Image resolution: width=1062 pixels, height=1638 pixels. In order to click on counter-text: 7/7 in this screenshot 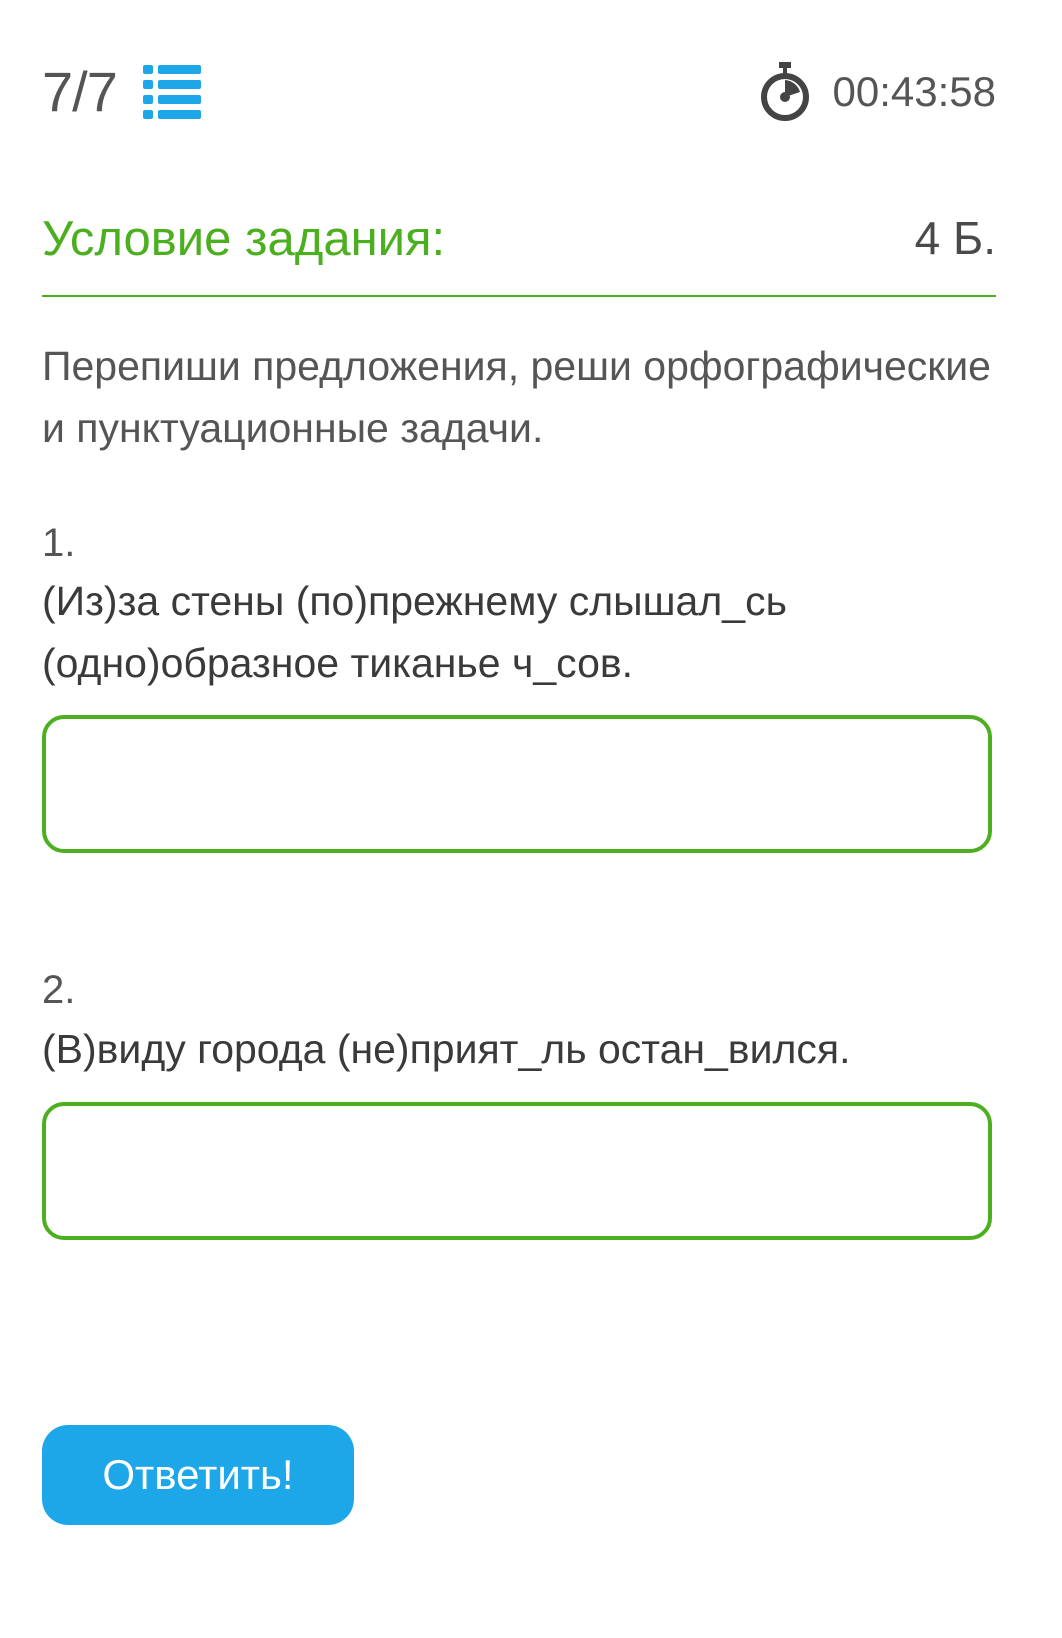, I will do `click(80, 91)`.